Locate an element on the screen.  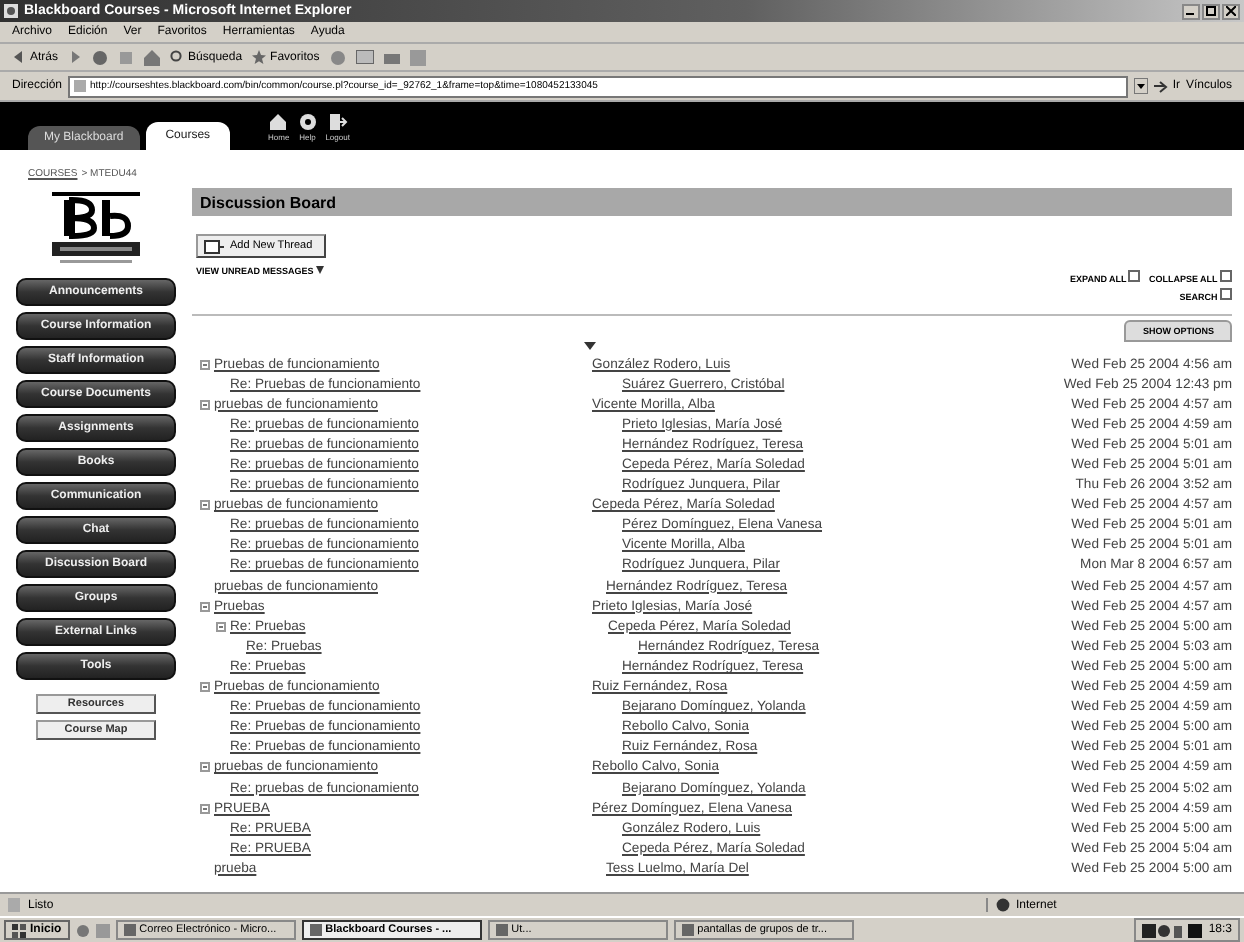
forward-icon is located at coordinates (75, 57).